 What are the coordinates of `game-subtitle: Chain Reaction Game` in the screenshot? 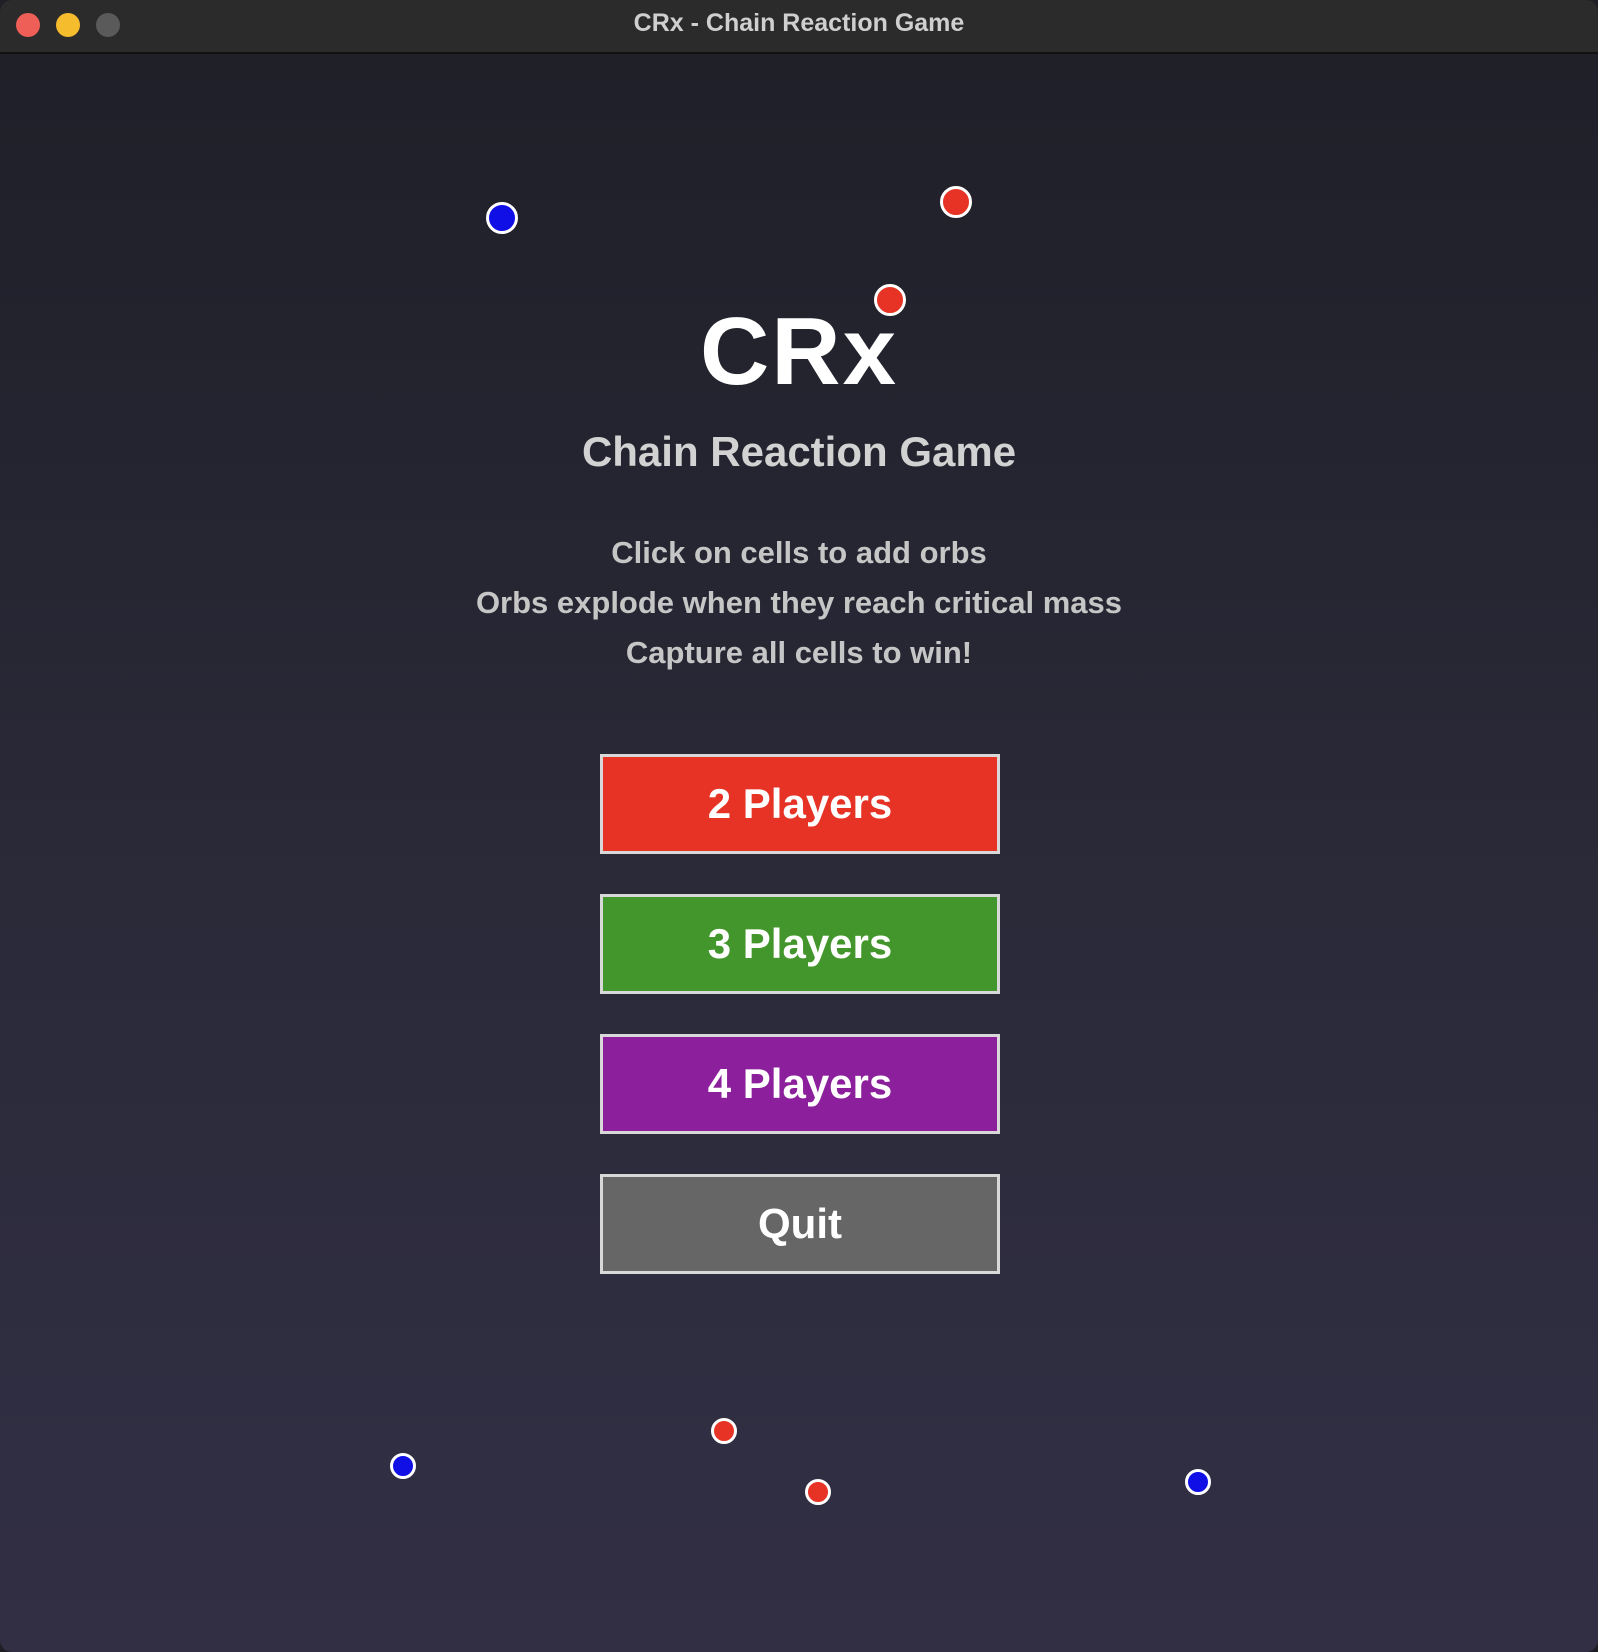 It's located at (799, 451).